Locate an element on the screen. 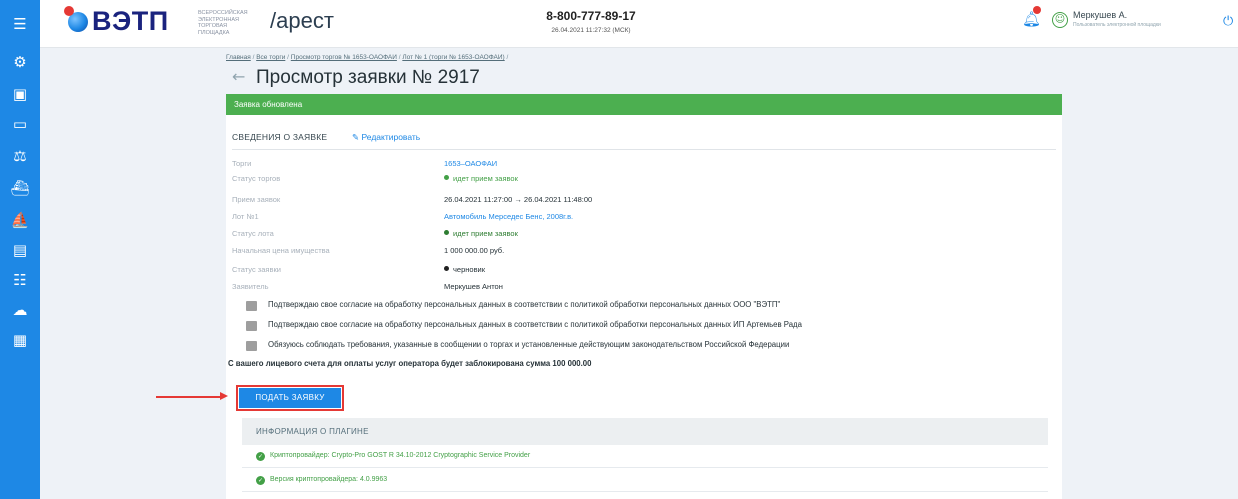 The width and height of the screenshot is (1238, 499). status-value: черновик is located at coordinates (464, 269).